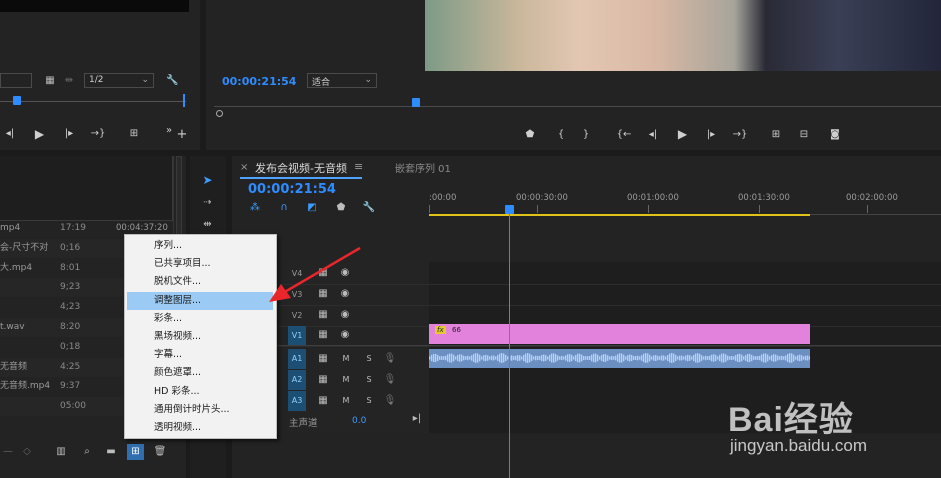 The image size is (941, 478). Describe the element at coordinates (359, 421) in the screenshot. I see `master-volume: 0.0` at that location.